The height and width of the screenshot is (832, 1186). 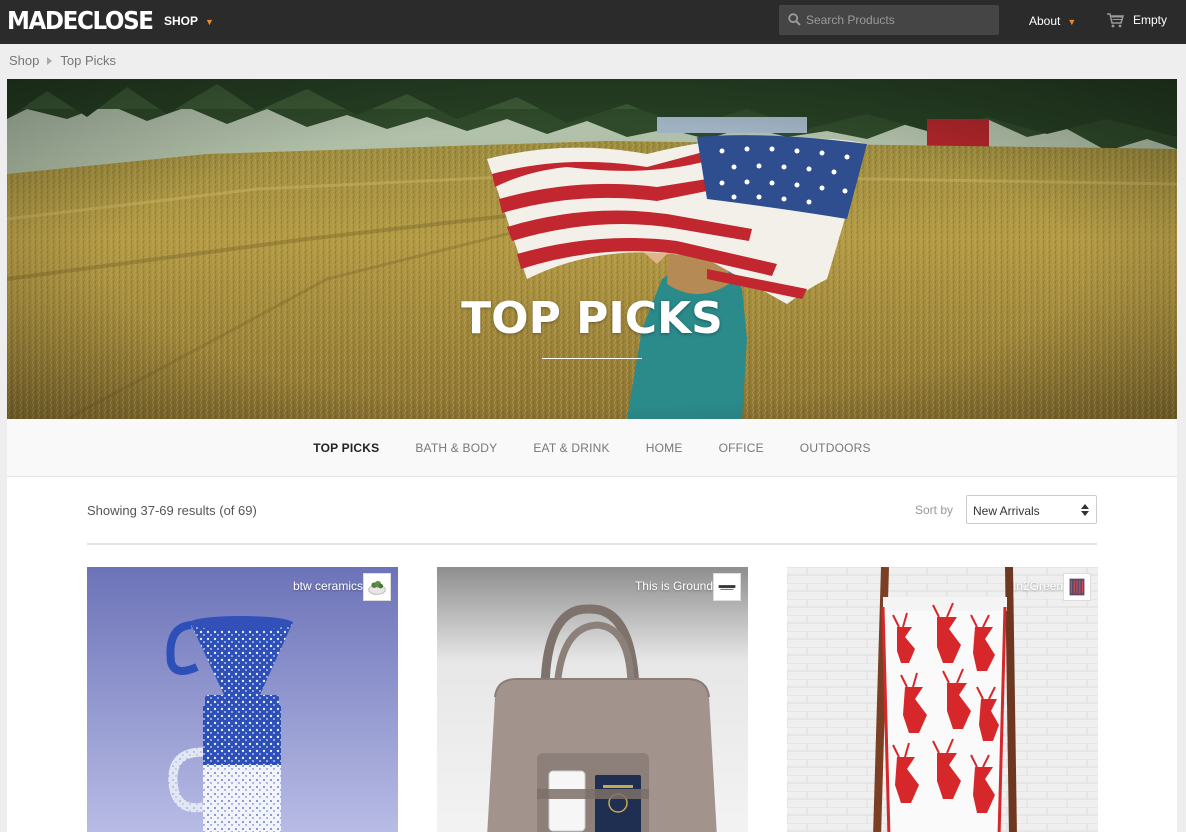 I want to click on sort-select: New Arrivals, so click(x=1031, y=509).